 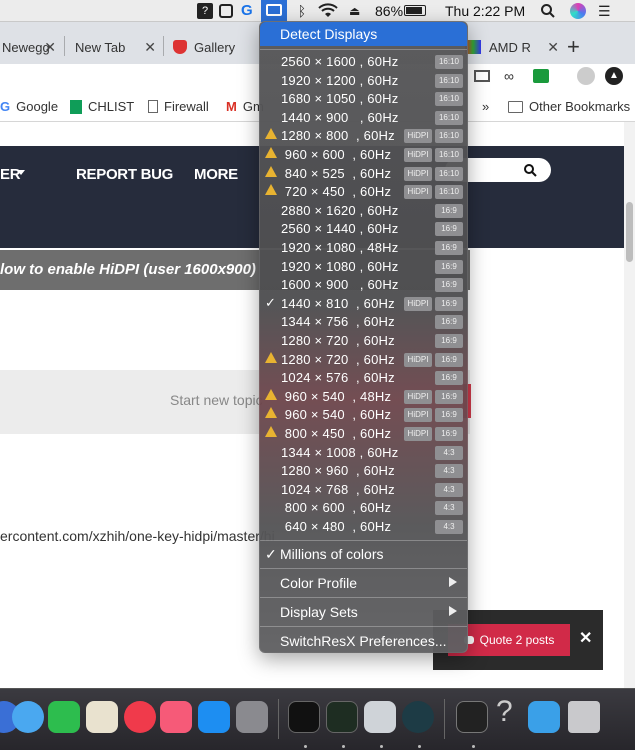 What do you see at coordinates (328, 11) in the screenshot?
I see `wifi-icon` at bounding box center [328, 11].